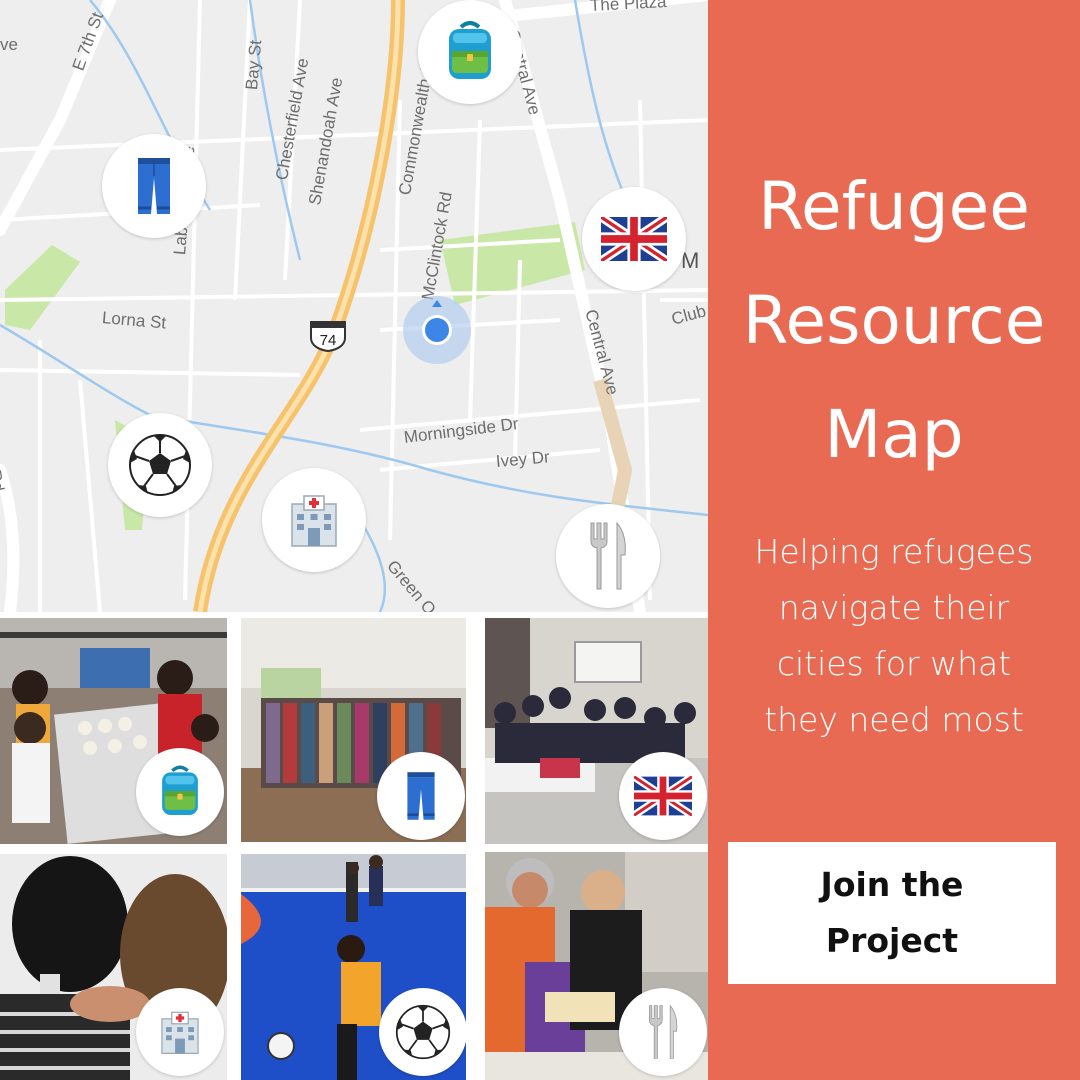 This screenshot has height=1080, width=1080. What do you see at coordinates (328, 340) in the screenshot?
I see `highway-number: 74` at bounding box center [328, 340].